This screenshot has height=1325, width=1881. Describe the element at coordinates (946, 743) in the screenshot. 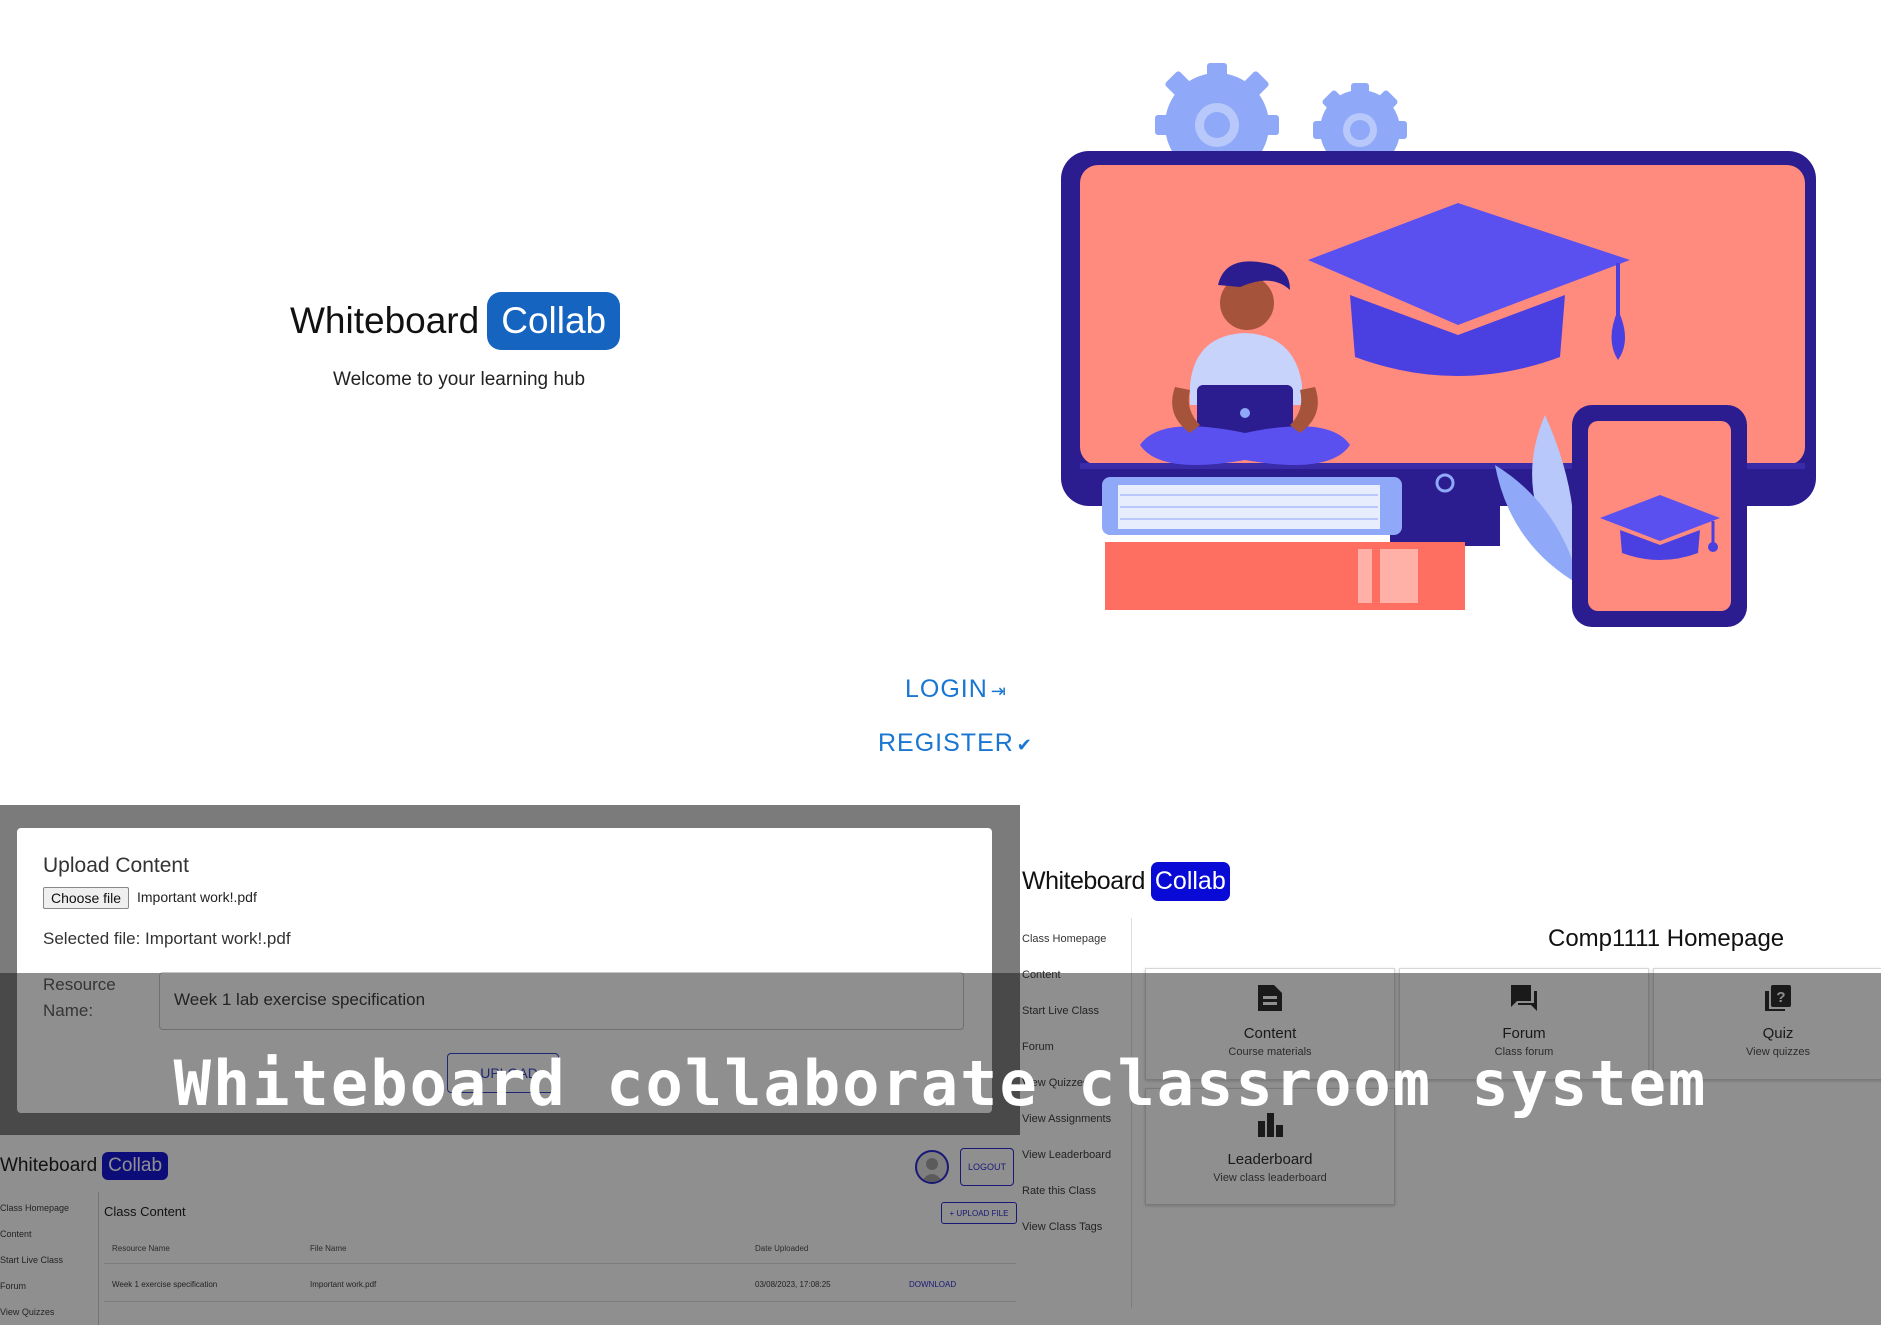

I see `register-label: REGISTER` at that location.